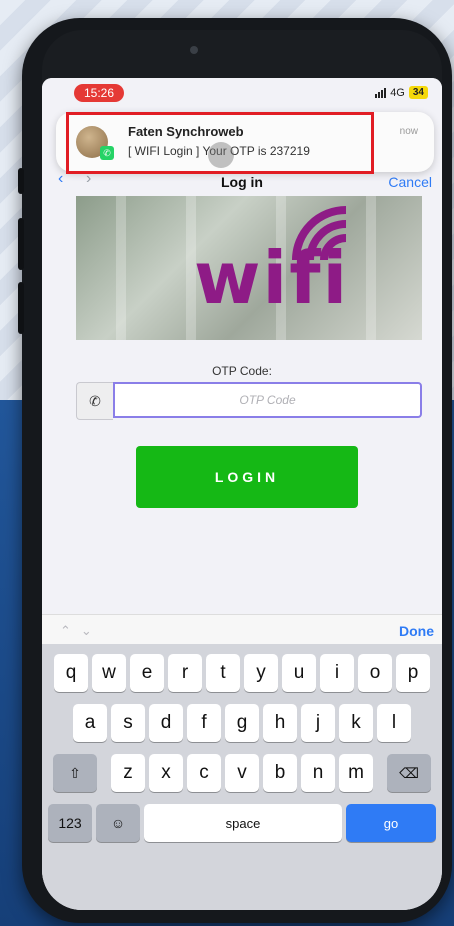 This screenshot has height=926, width=454. Describe the element at coordinates (242, 182) in the screenshot. I see `page-title: Log in` at that location.